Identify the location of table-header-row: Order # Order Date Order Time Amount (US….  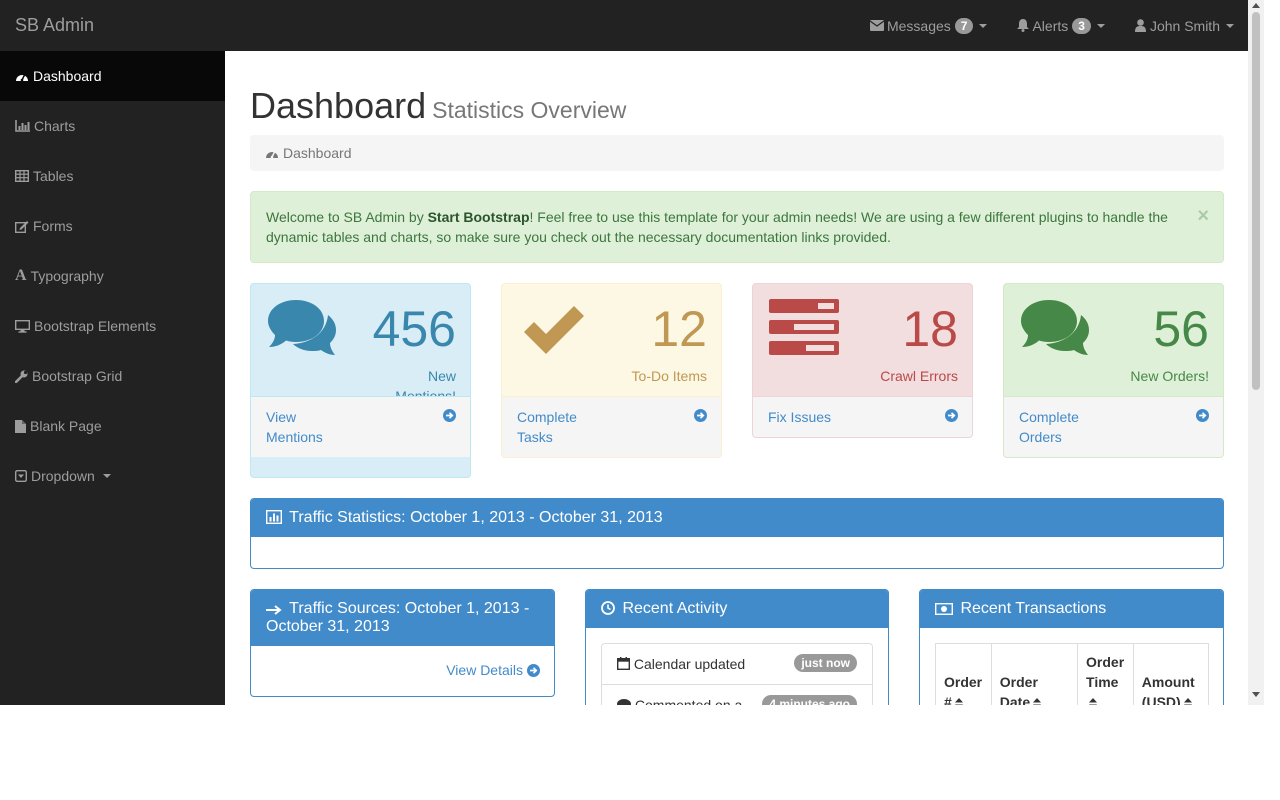
(1072, 674).